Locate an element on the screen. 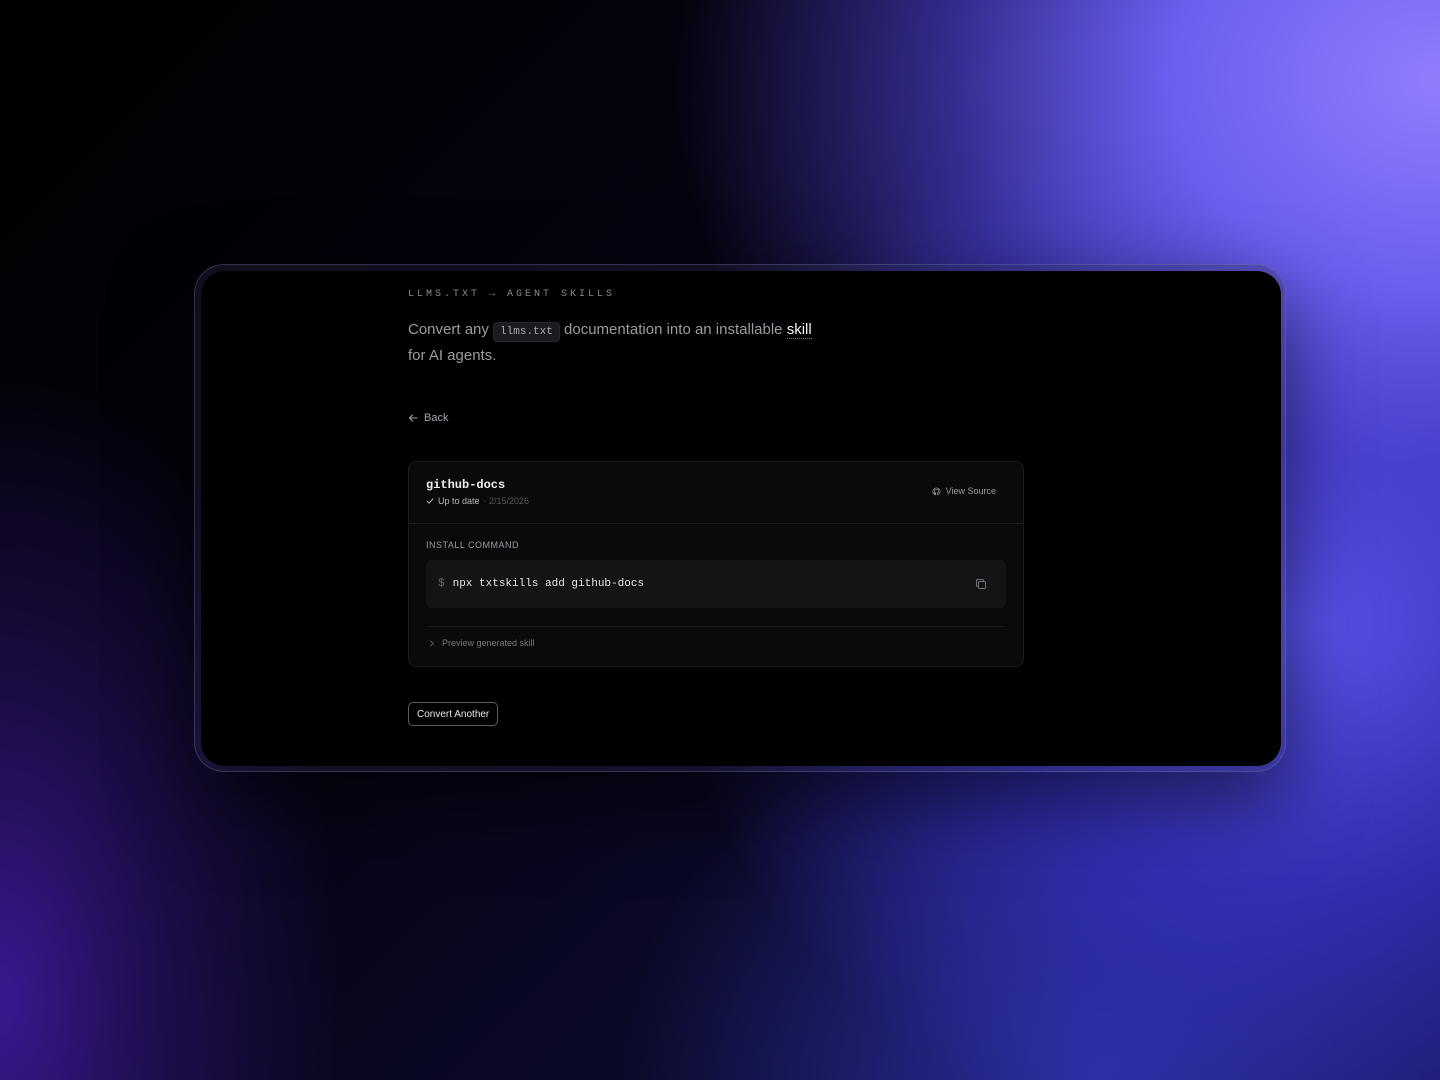 This screenshot has height=1080, width=1440. install-command-box: $ npx txtskills add github-docs is located at coordinates (716, 584).